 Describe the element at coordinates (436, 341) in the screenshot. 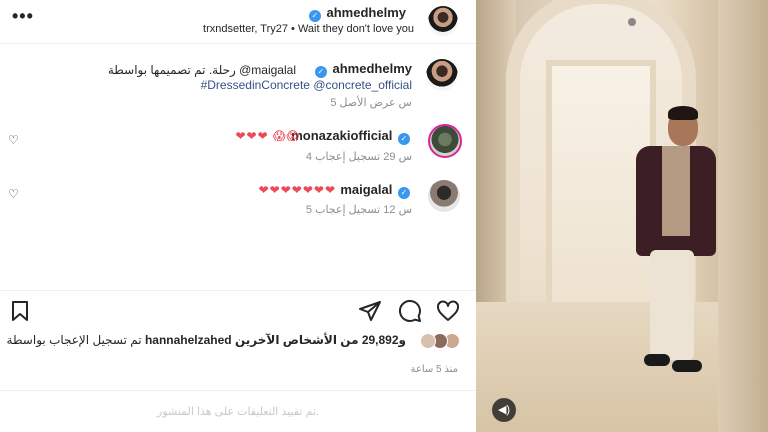

I see `liker-avatars` at that location.